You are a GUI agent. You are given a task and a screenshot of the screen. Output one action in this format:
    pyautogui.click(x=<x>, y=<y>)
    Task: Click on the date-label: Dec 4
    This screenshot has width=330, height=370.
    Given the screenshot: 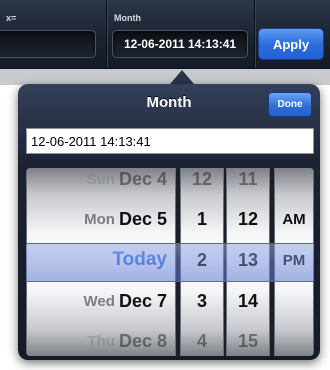 What is the action you would take?
    pyautogui.click(x=142, y=178)
    